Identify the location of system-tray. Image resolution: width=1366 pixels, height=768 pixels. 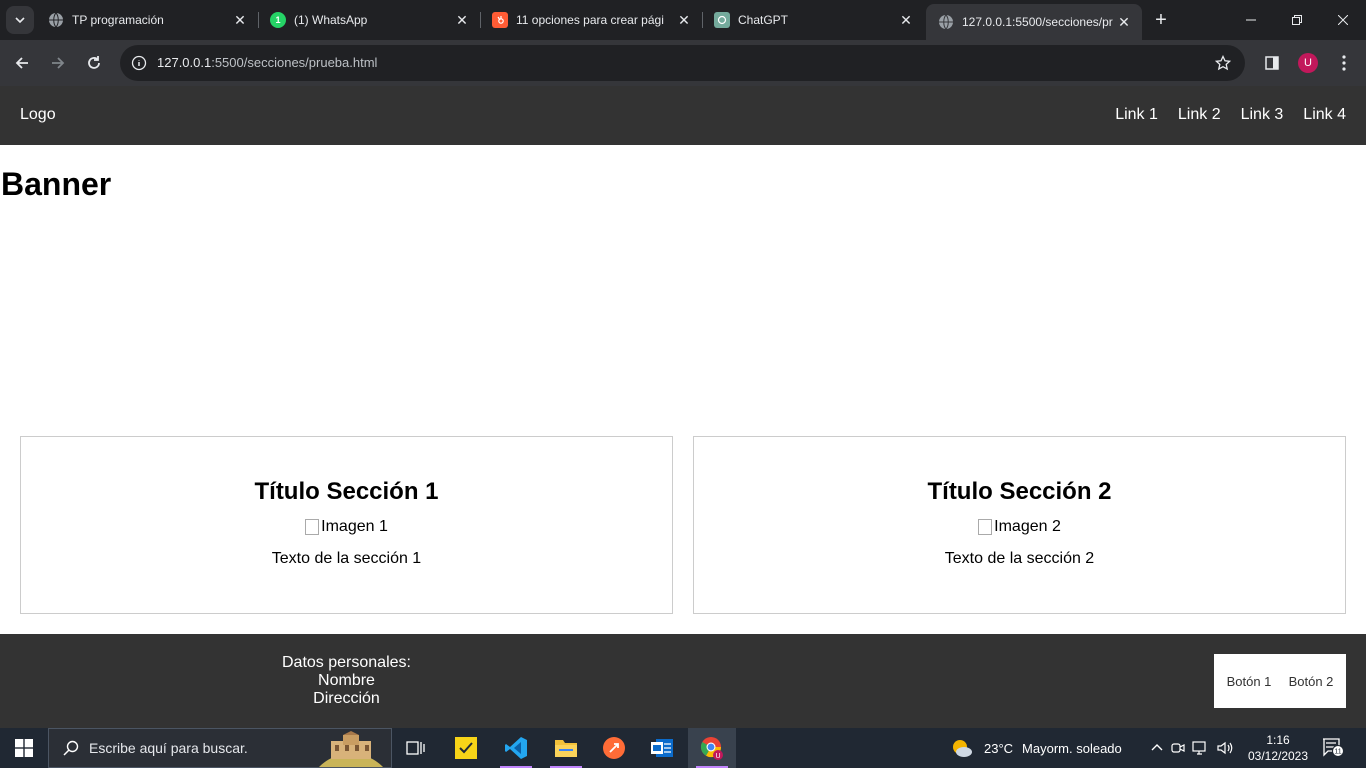
(1192, 748).